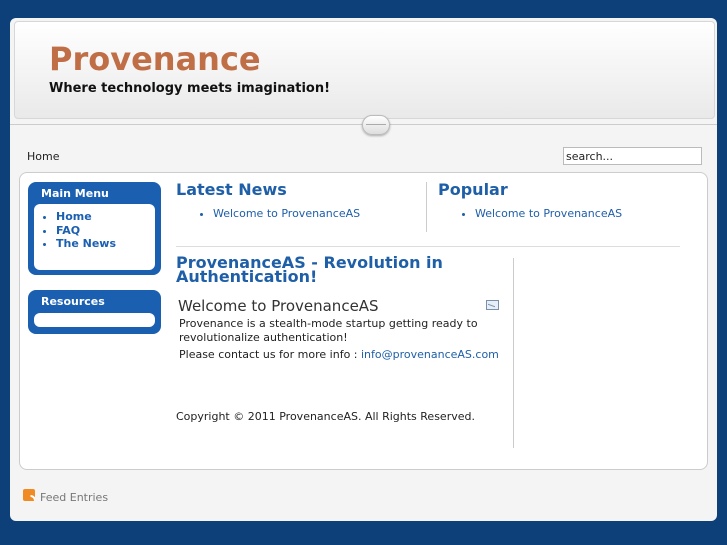 The height and width of the screenshot is (545, 727). What do you see at coordinates (286, 213) in the screenshot?
I see `latest-news-item: Welcome to ProvenanceAS` at bounding box center [286, 213].